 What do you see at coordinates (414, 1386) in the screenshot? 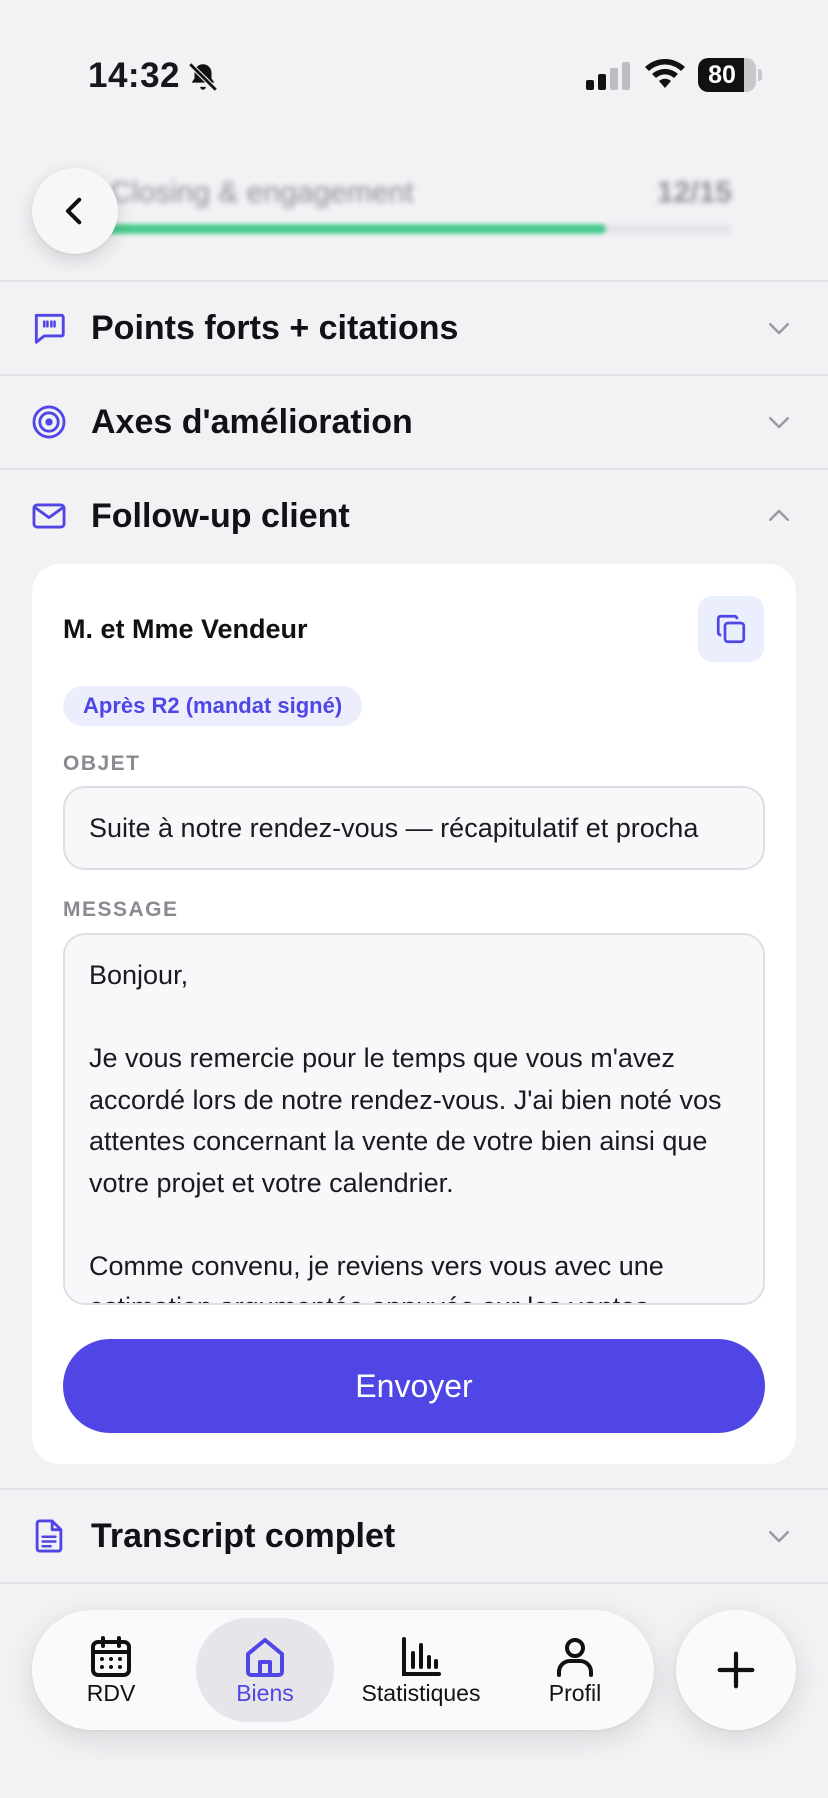
I see `send-button: Envoyer` at bounding box center [414, 1386].